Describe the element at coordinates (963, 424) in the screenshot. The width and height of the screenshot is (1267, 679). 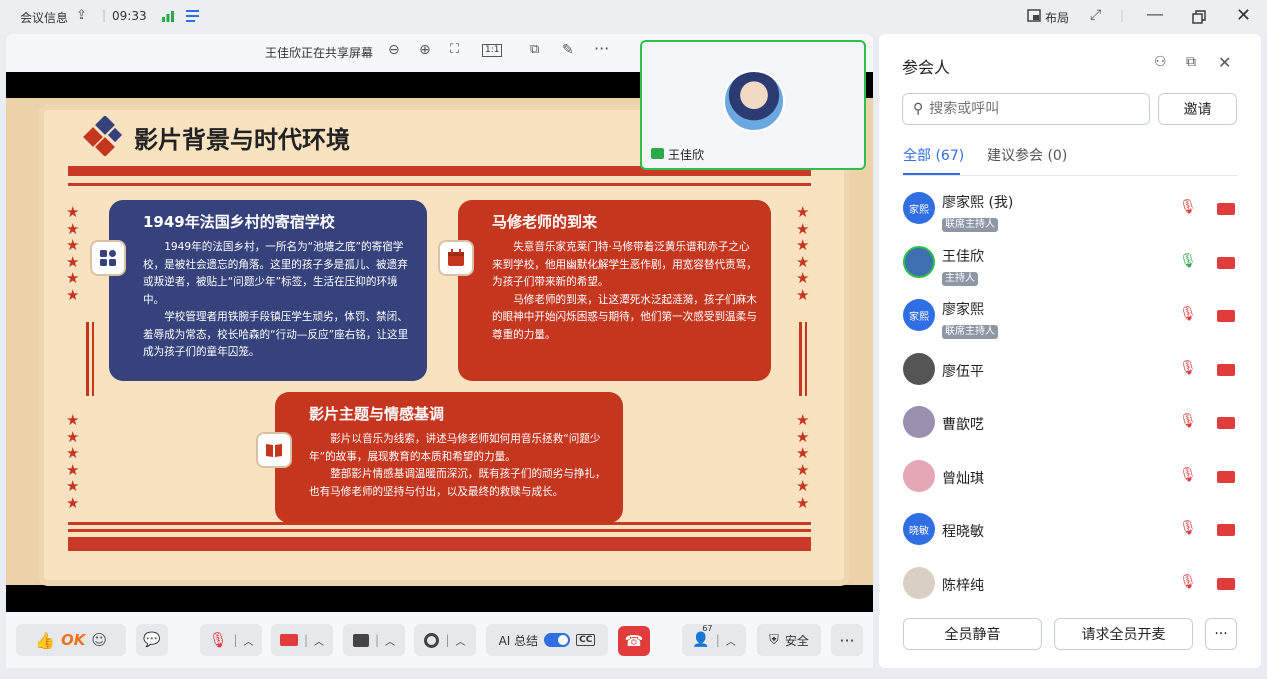
I see `participant-info: 曹歆呓` at that location.